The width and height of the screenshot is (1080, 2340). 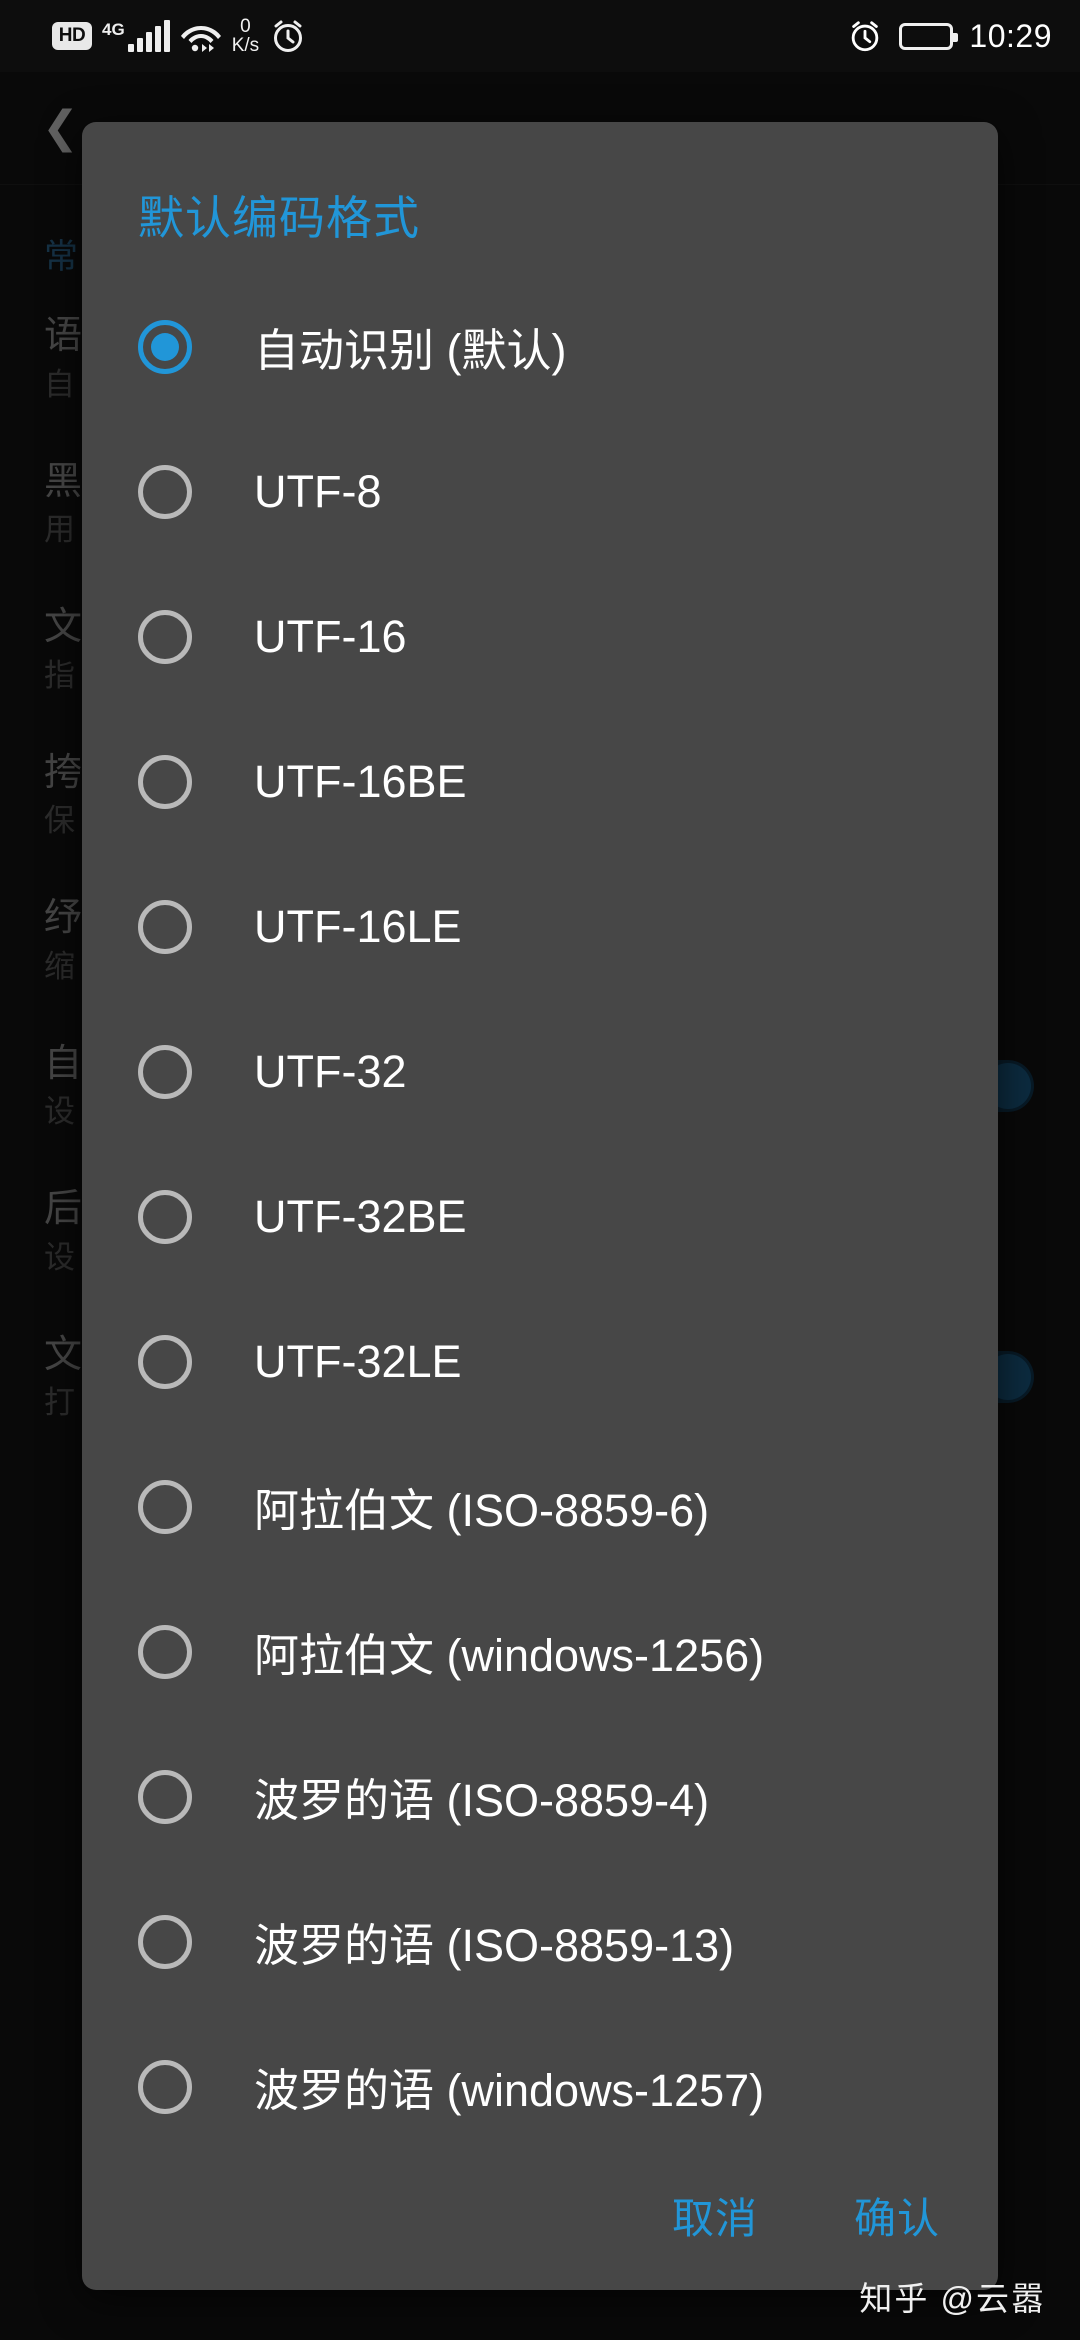 I want to click on wifi-icon, so click(x=201, y=36).